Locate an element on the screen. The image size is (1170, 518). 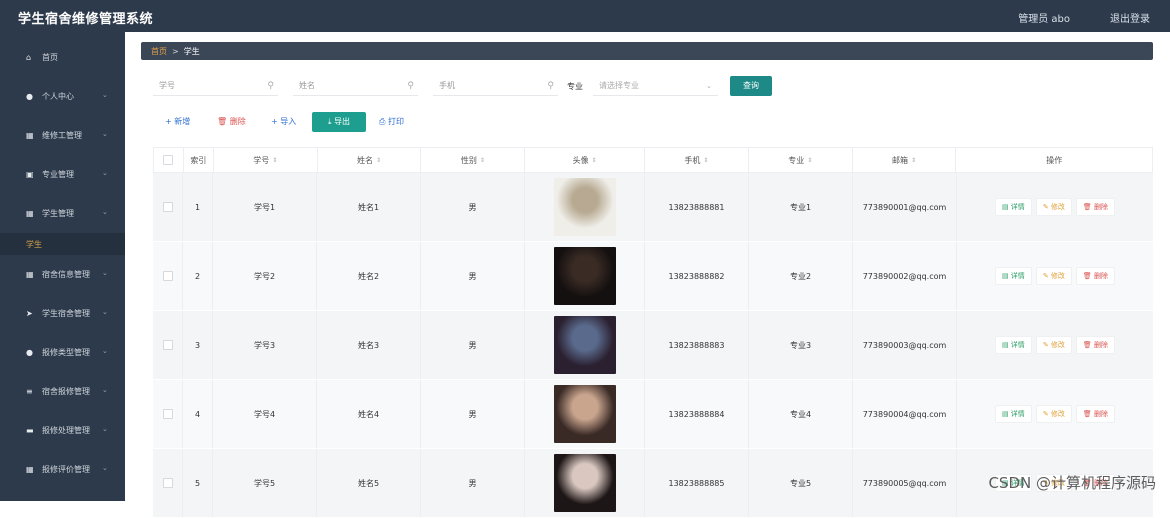
sidebar-item-profile: ● 个人中心 ⌄ is located at coordinates (62, 96).